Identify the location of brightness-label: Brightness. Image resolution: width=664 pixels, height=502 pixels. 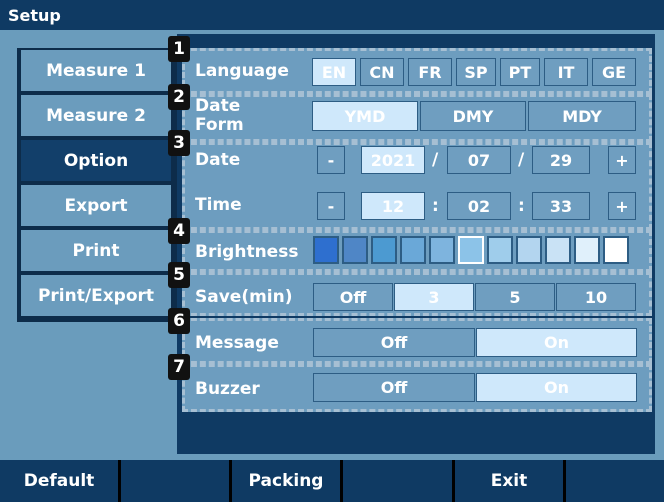
(247, 252).